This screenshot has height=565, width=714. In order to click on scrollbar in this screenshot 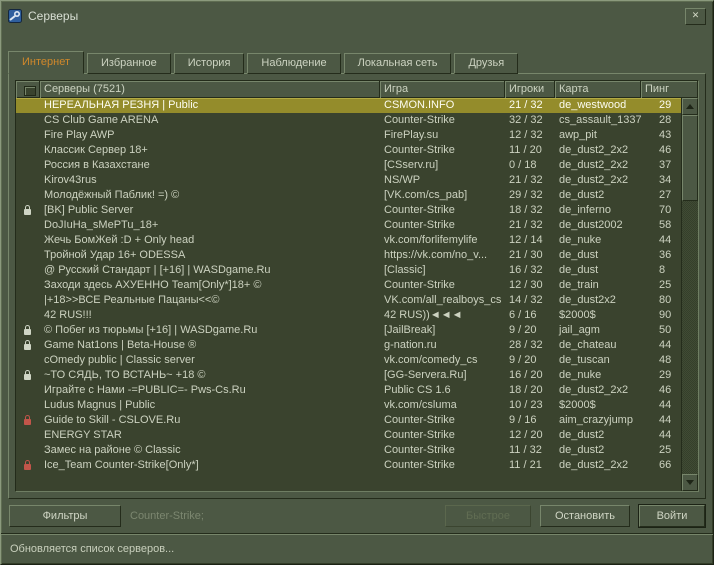, I will do `click(689, 294)`.